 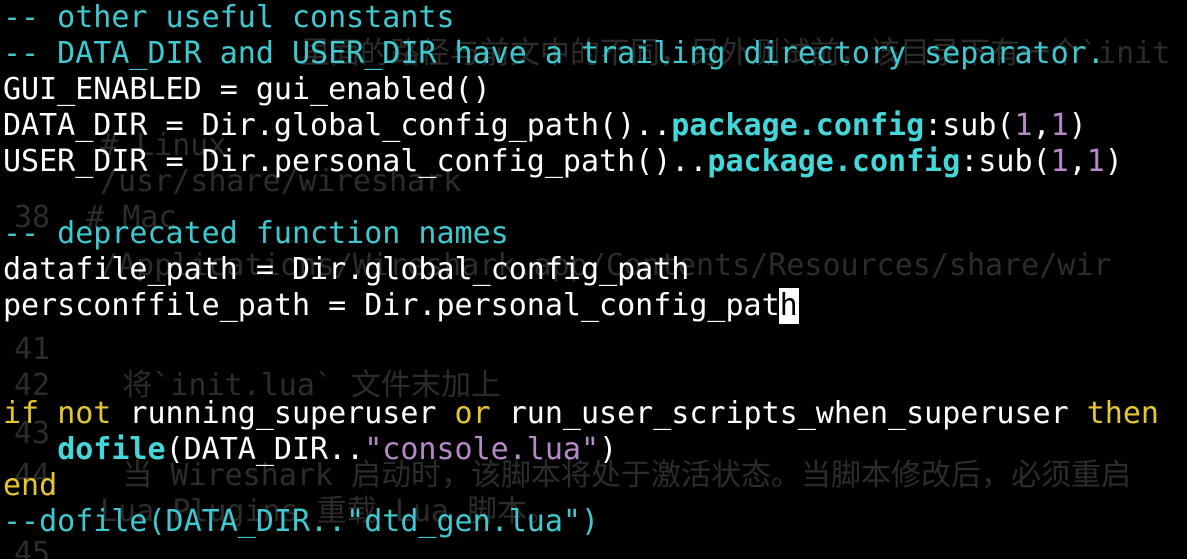 What do you see at coordinates (337, 125) in the screenshot?
I see `code-token: DATA_DIR = Dir.global_config_path()..` at bounding box center [337, 125].